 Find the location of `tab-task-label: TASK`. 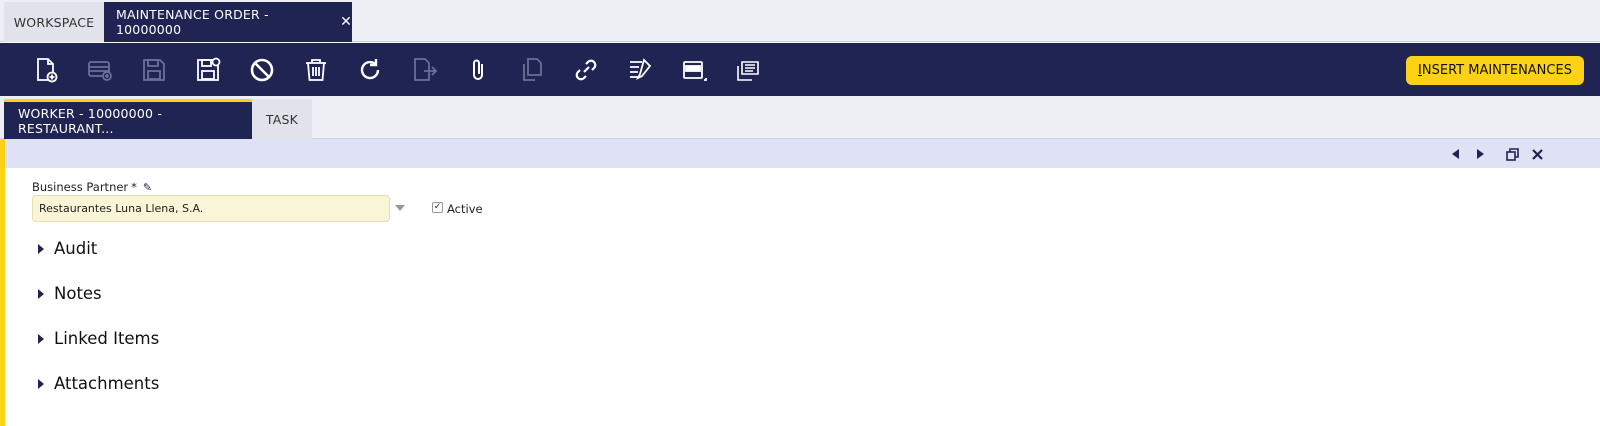

tab-task-label: TASK is located at coordinates (282, 119).